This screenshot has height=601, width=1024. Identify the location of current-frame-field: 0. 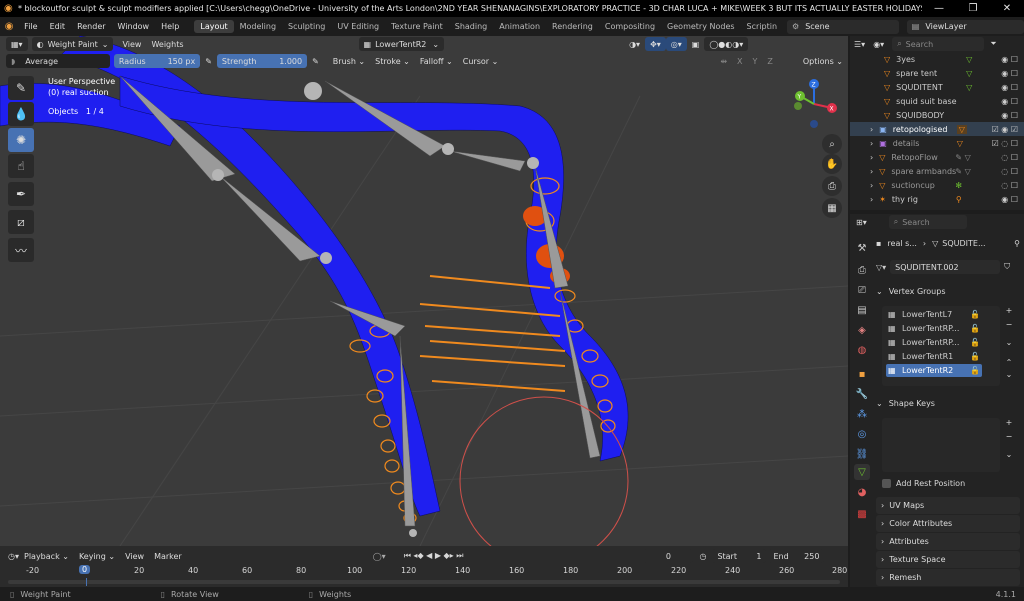
(668, 556).